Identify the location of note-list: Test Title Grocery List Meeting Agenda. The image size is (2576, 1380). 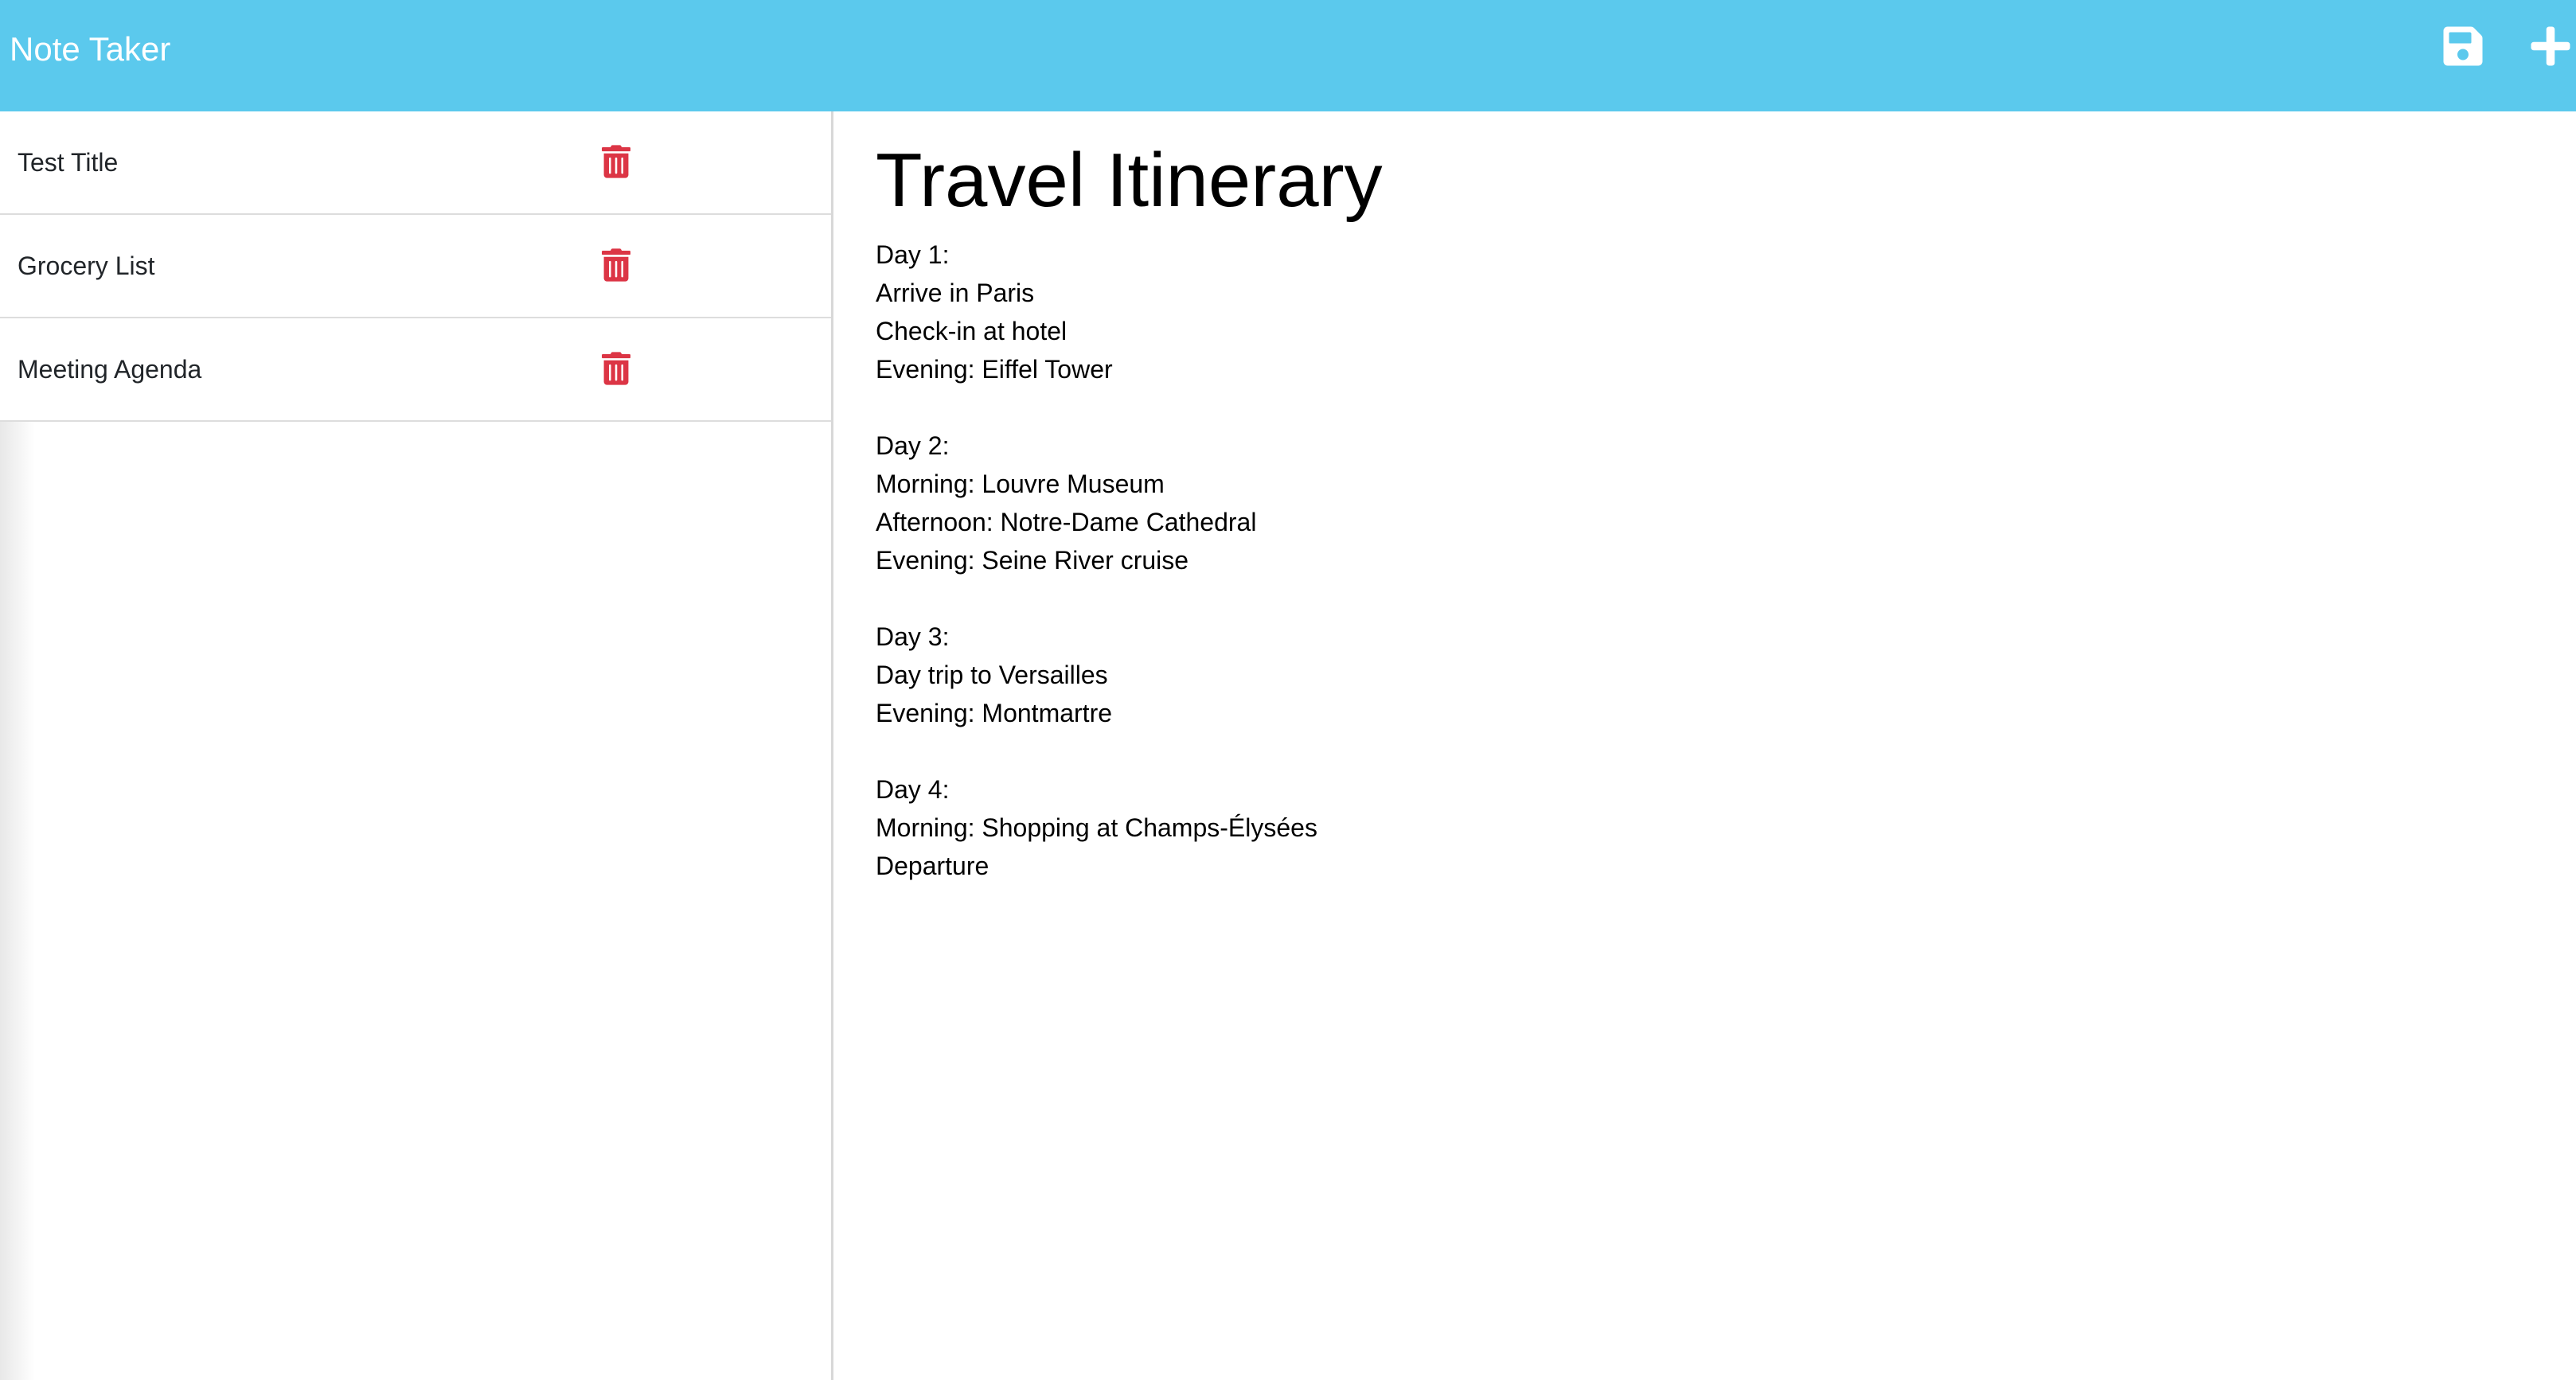
(415, 266).